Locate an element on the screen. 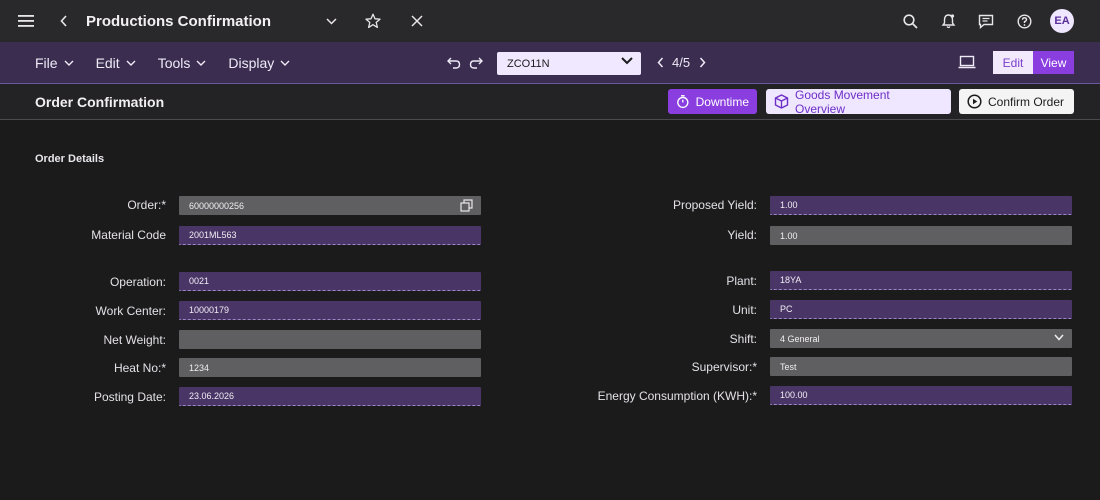 This screenshot has height=500, width=1100. net-weight-label: Net Weight: is located at coordinates (134, 340).